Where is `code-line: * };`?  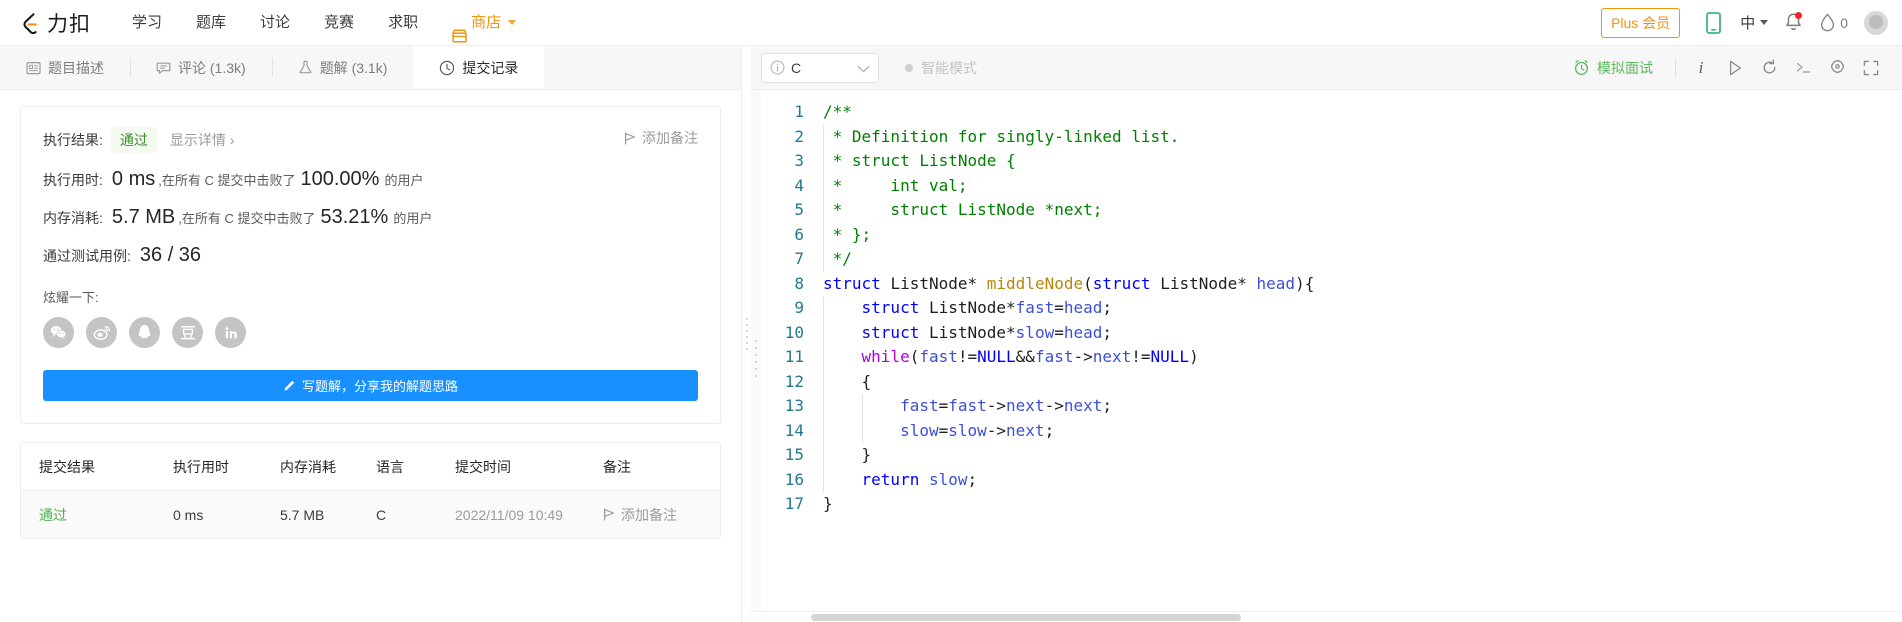 code-line: * }; is located at coordinates (1358, 234).